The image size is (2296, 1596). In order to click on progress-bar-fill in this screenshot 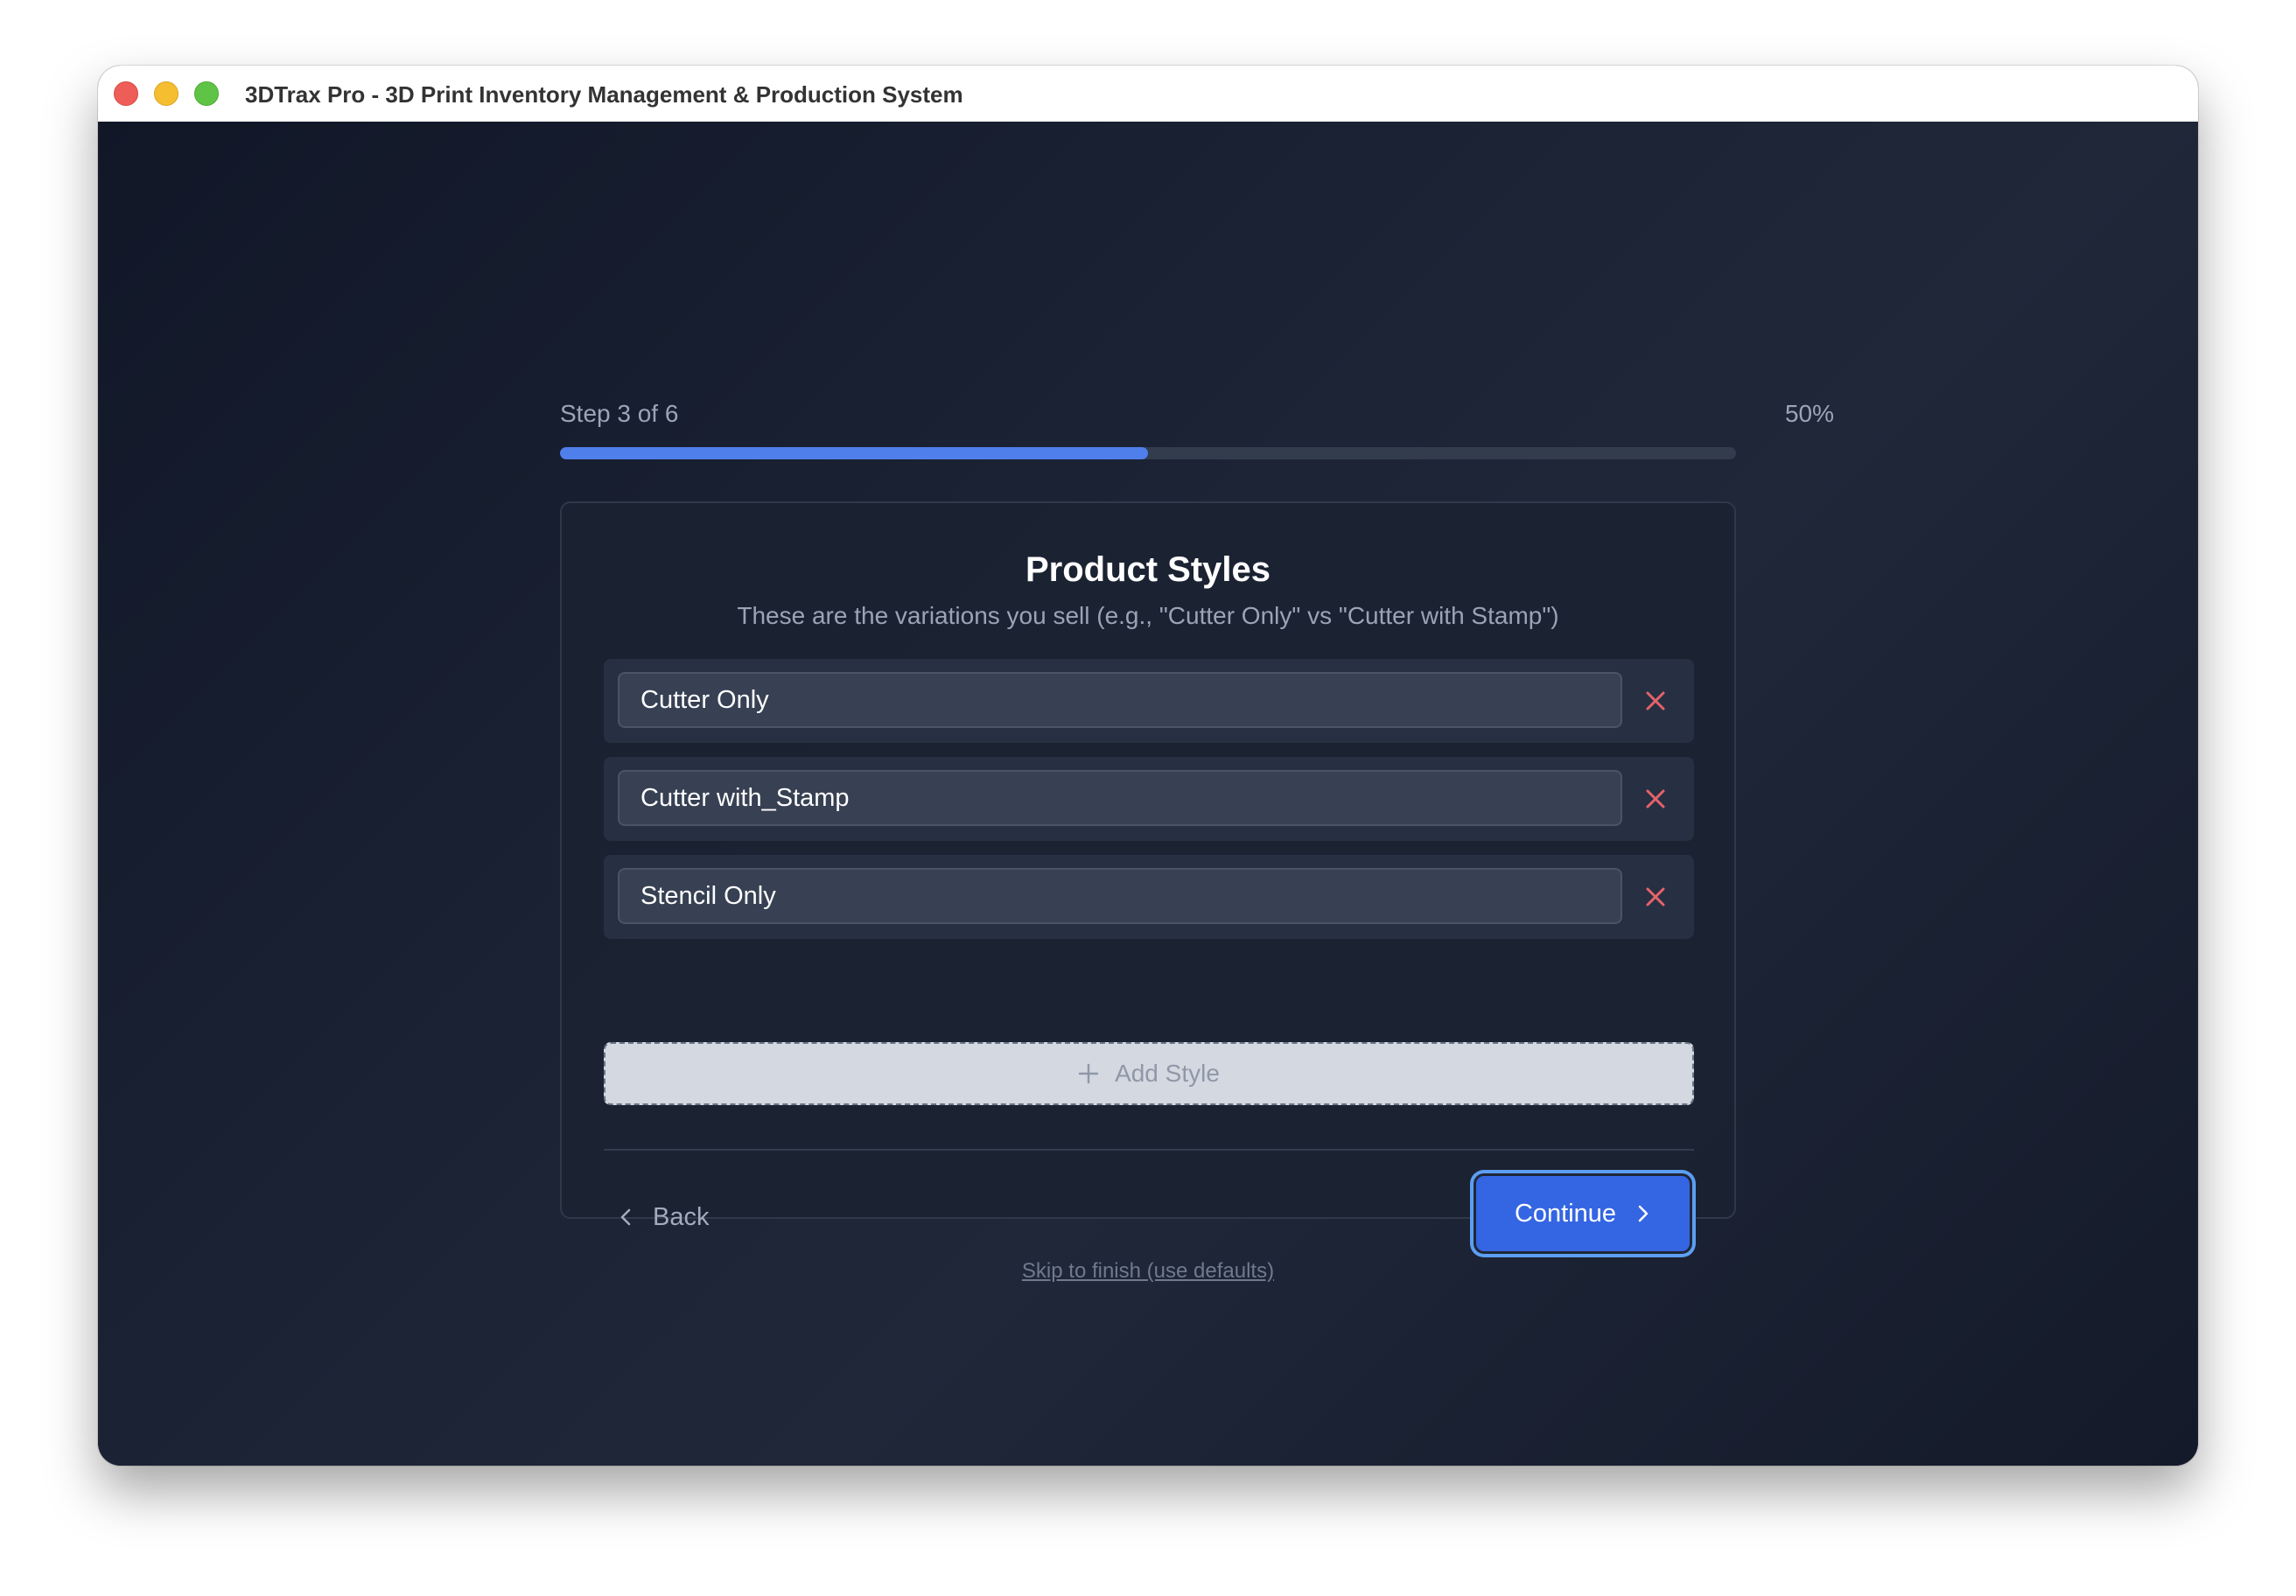, I will do `click(854, 453)`.